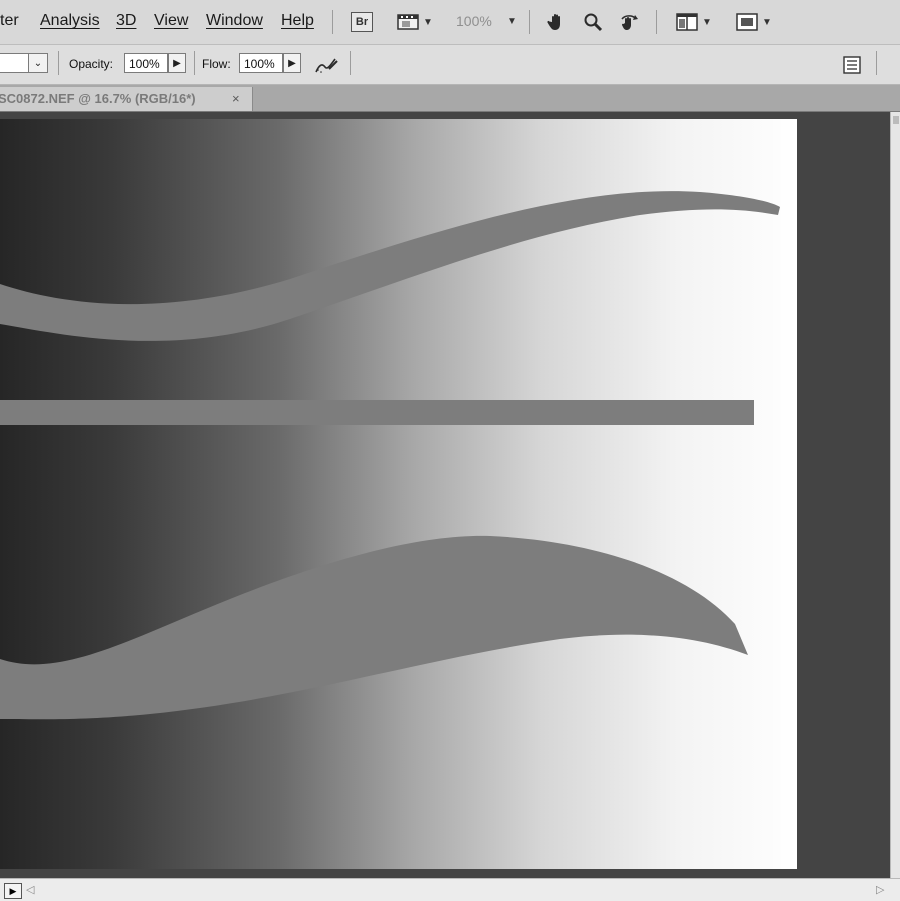  I want to click on opacity-label: Opacity:, so click(91, 64).